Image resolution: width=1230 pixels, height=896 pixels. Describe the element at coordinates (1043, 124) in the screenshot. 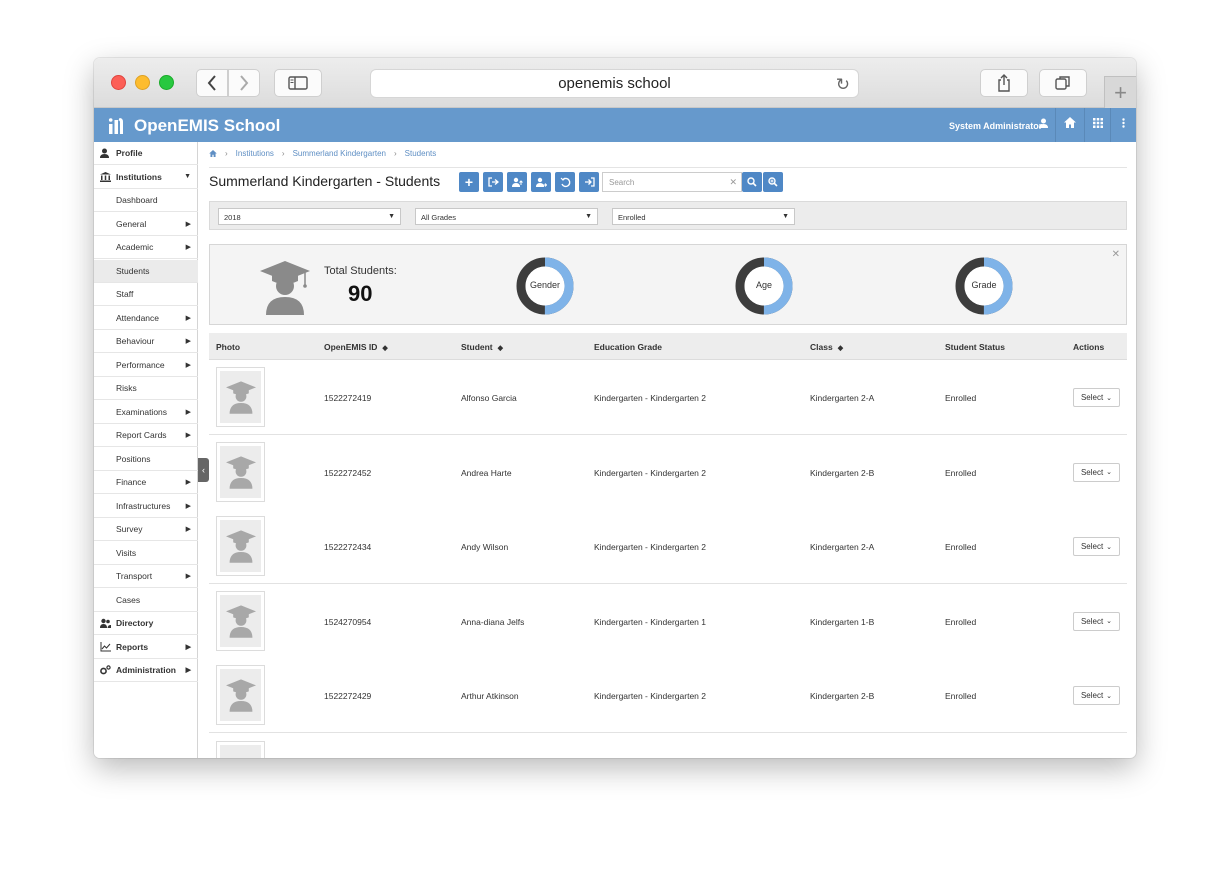

I see `user-icon` at that location.